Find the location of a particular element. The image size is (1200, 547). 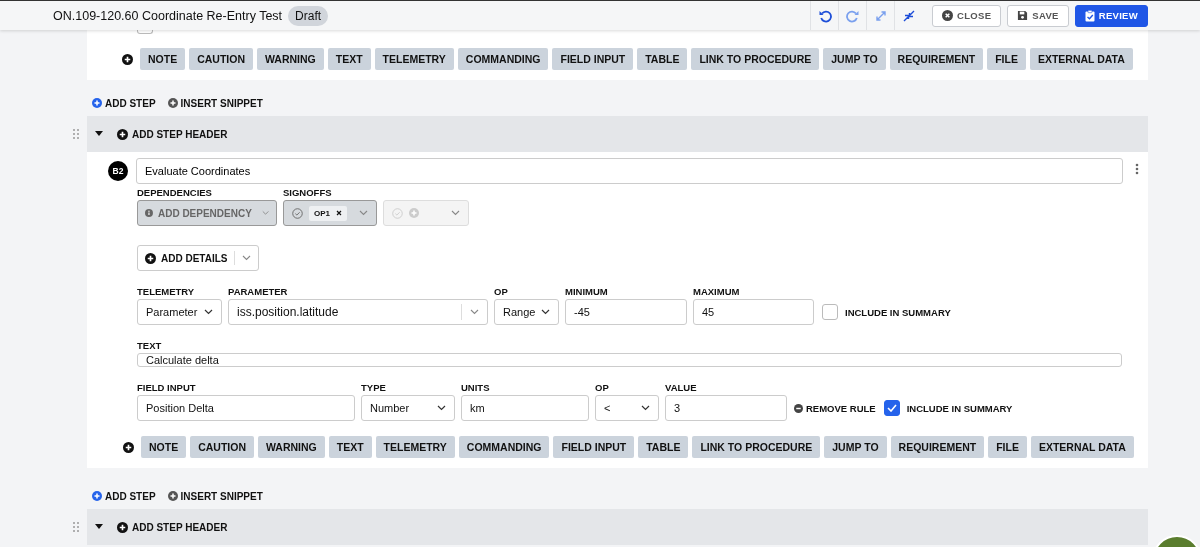

procedure-title: ON.109-120.60 Coordinate Re-Entry Test is located at coordinates (168, 15).